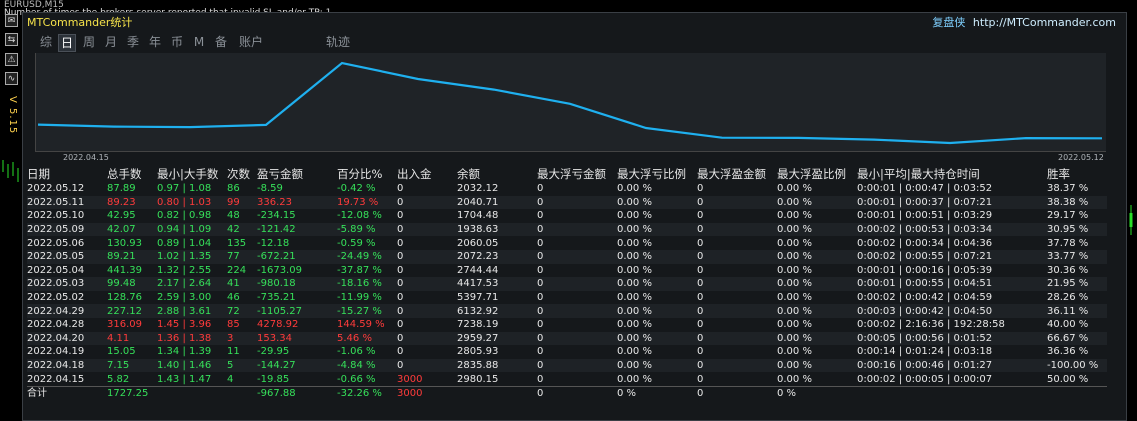 The image size is (1137, 421). What do you see at coordinates (124, 325) in the screenshot?
I see `cell-lots: 316.09` at bounding box center [124, 325].